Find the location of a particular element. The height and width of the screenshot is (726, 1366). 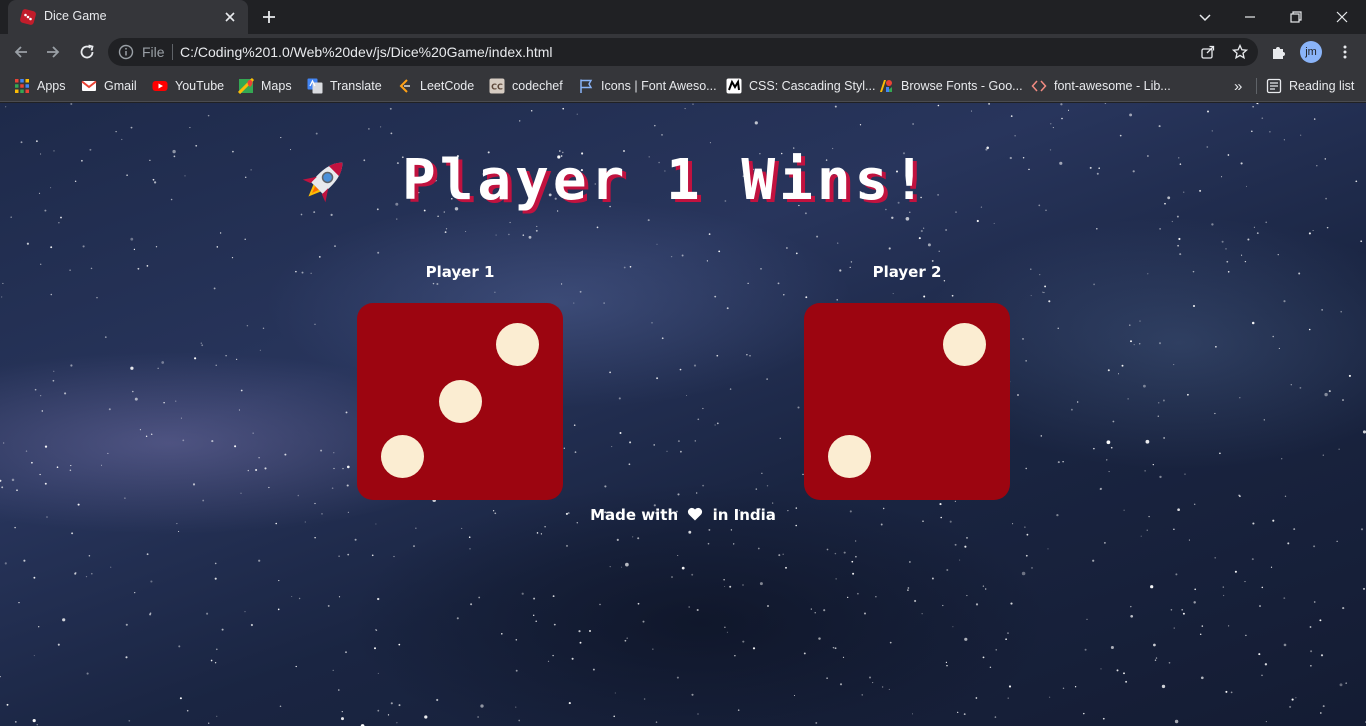

close-tab-icon is located at coordinates (230, 17).